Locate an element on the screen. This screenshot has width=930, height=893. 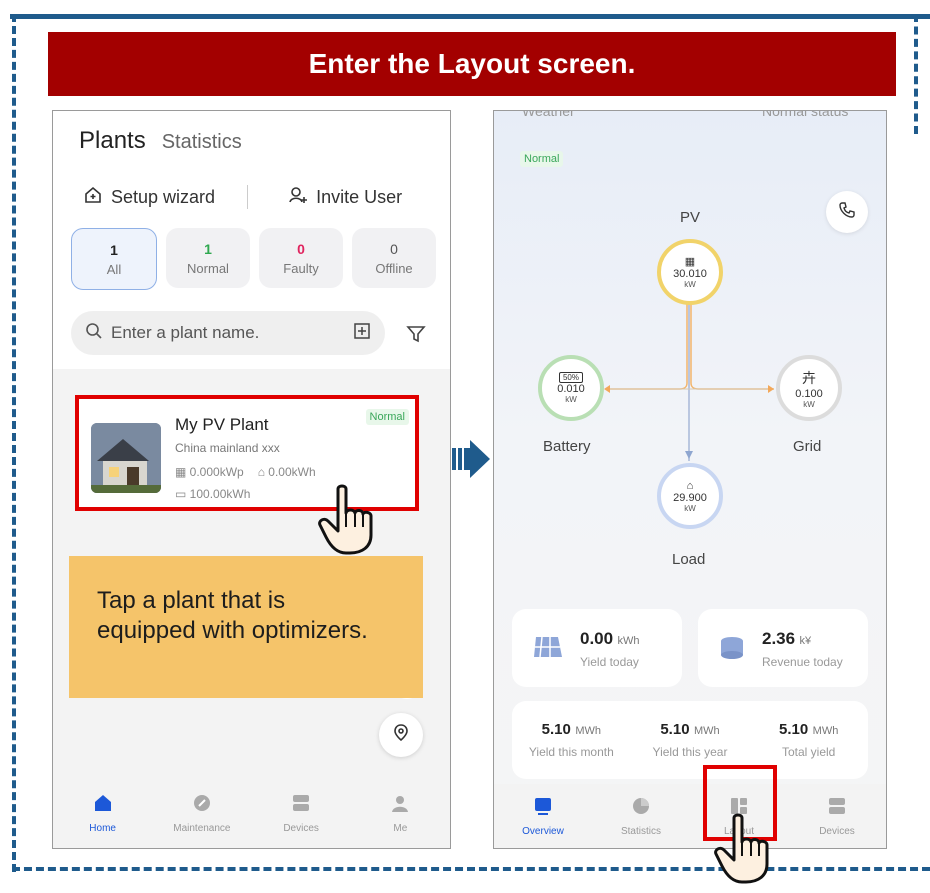
nav-devices-label: Devices is located at coordinates (301, 828).